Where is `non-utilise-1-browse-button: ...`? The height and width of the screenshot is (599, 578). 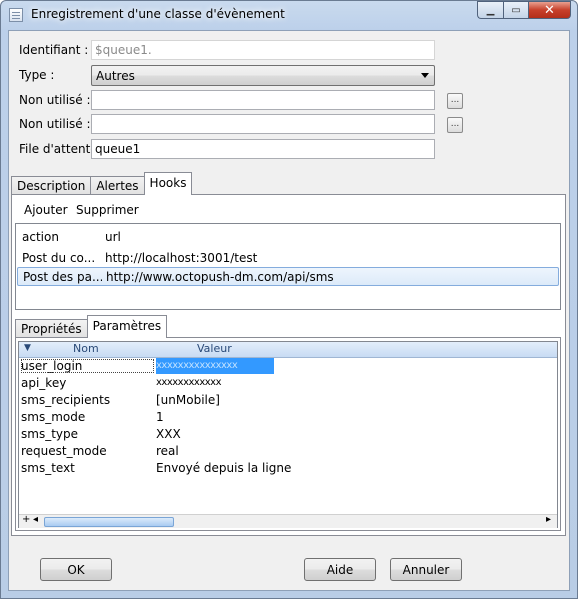
non-utilise-1-browse-button: ... is located at coordinates (455, 101).